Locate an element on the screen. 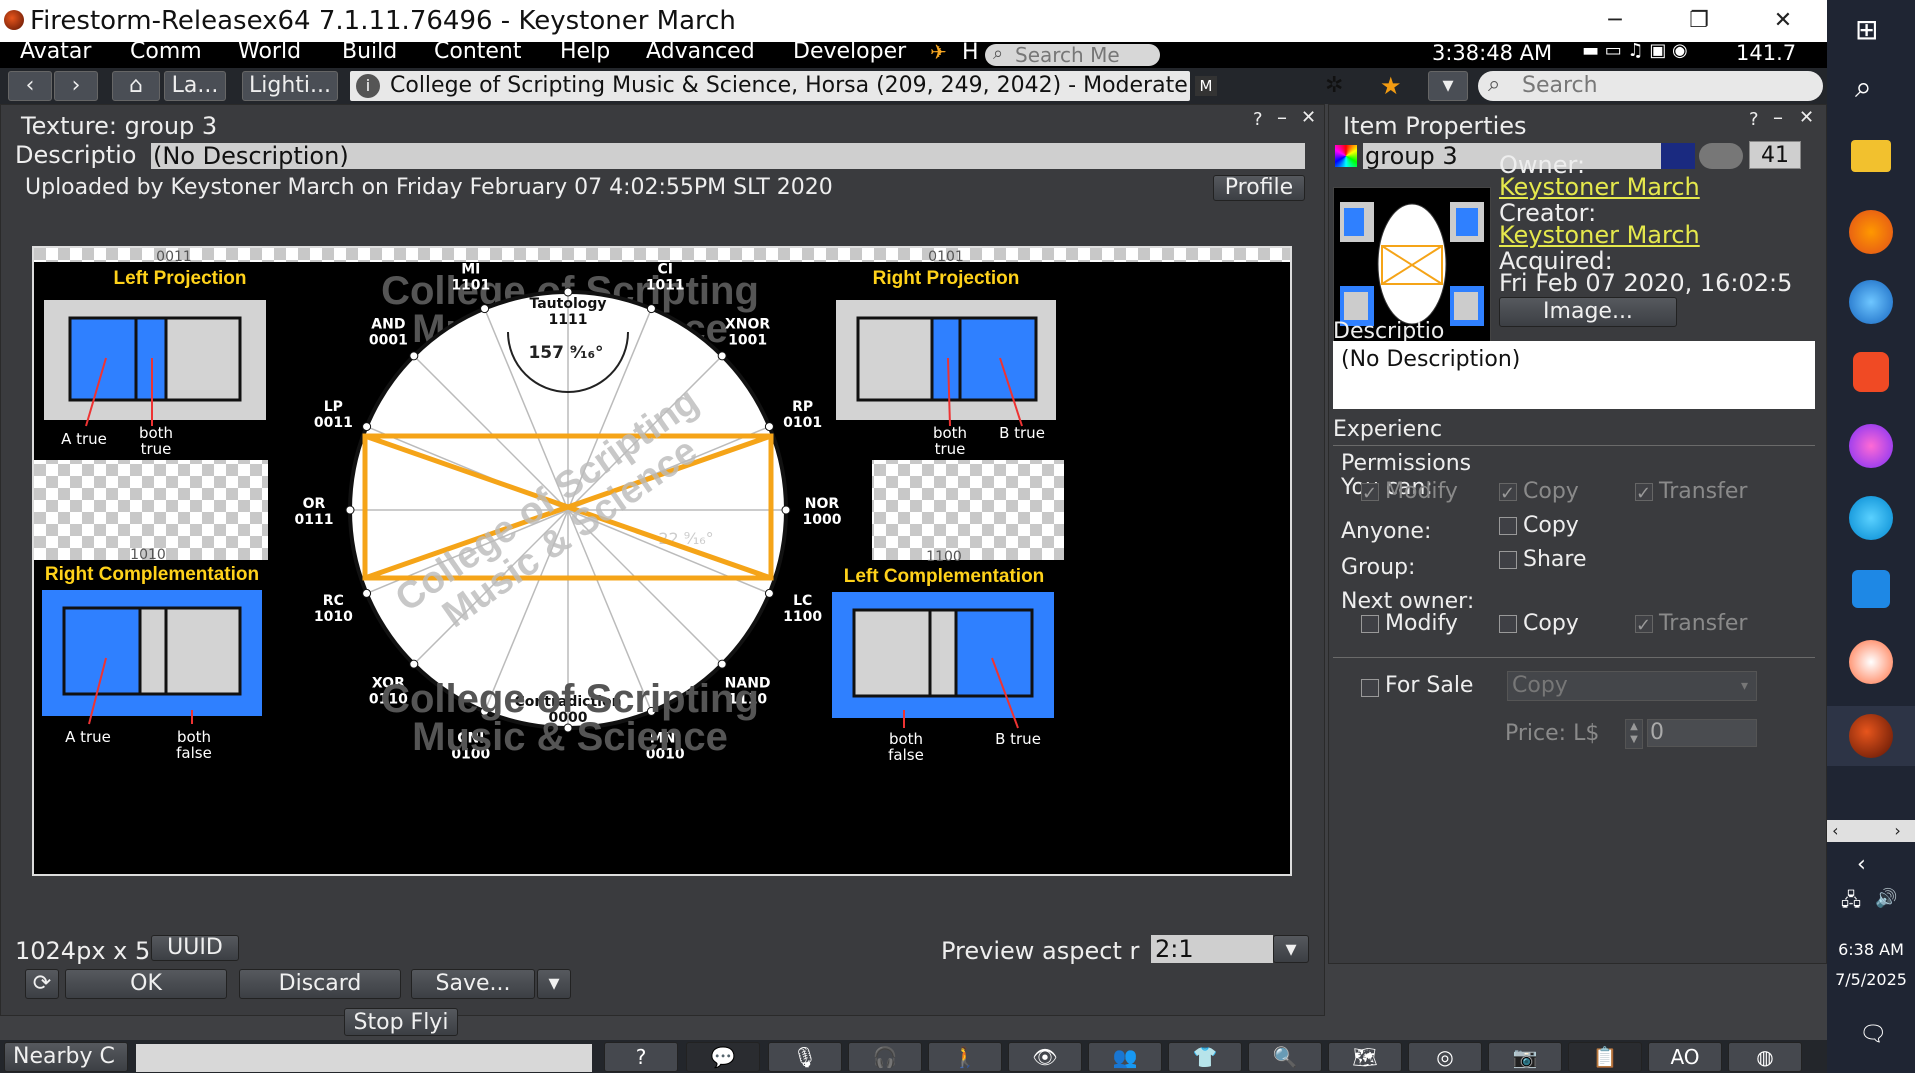 The width and height of the screenshot is (1915, 1073). menu-comm: Comm is located at coordinates (166, 51).